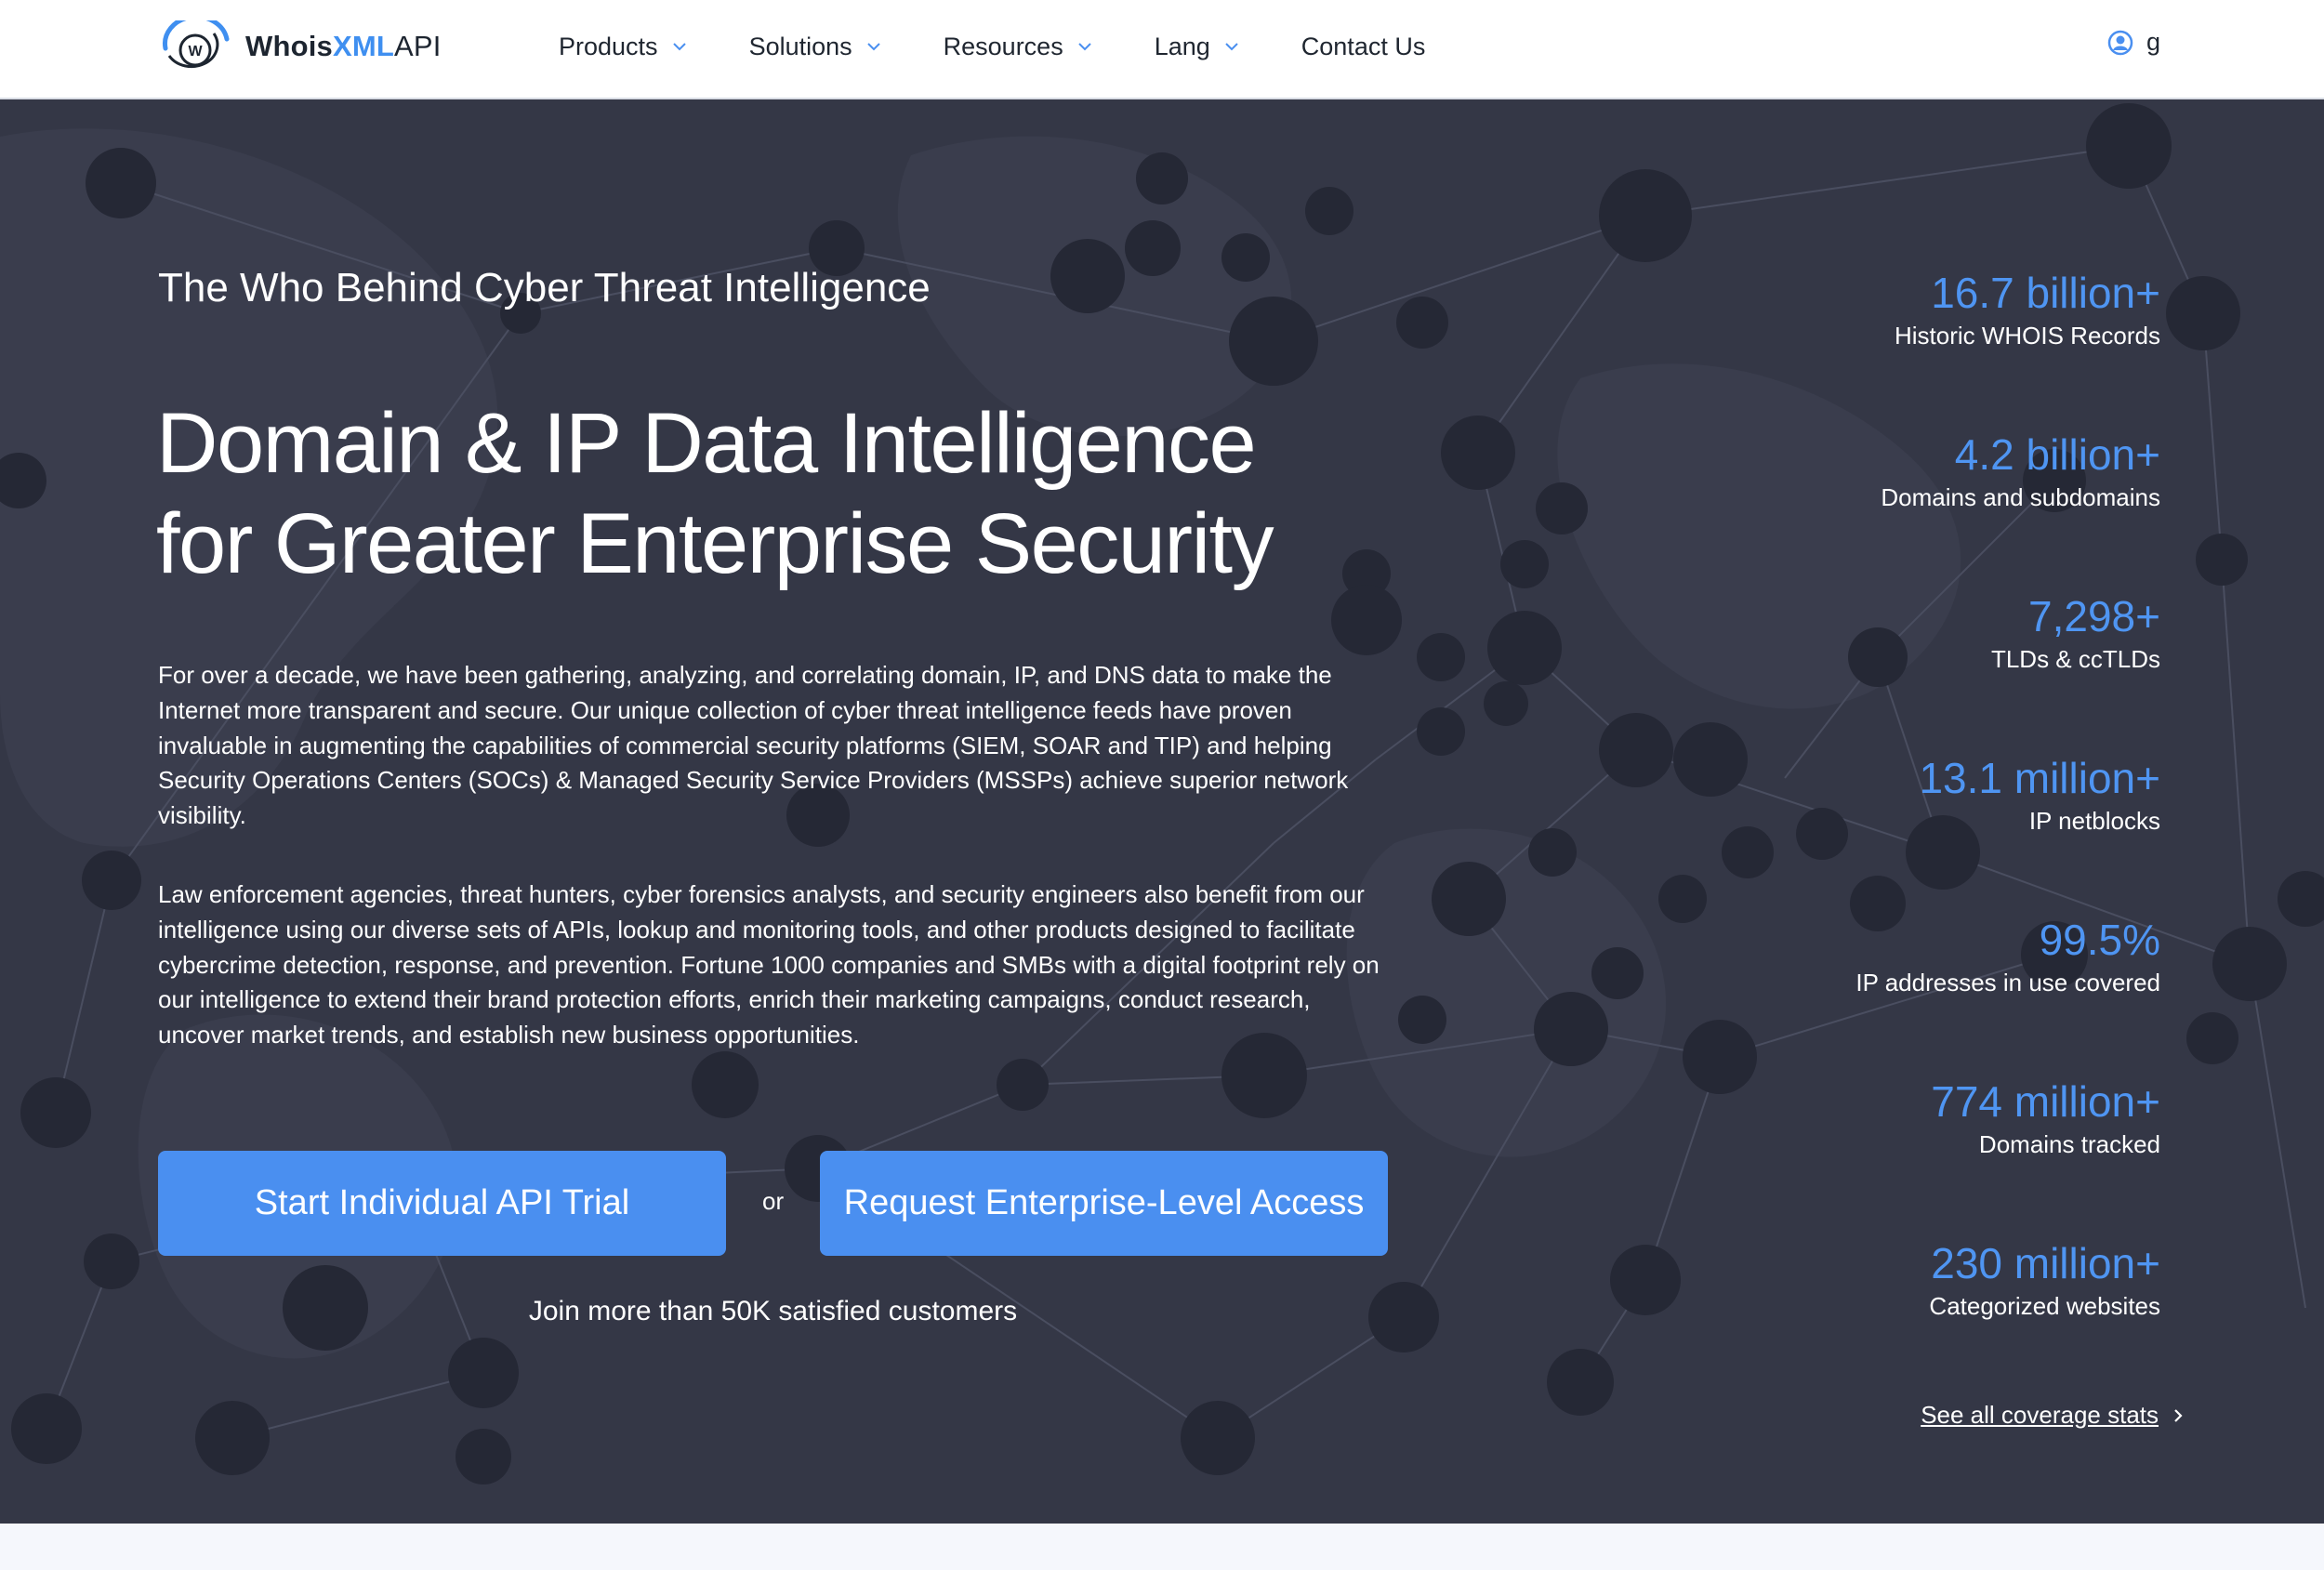 Image resolution: width=2324 pixels, height=1570 pixels. Describe the element at coordinates (195, 52) in the screenshot. I see `svg-text: W` at that location.